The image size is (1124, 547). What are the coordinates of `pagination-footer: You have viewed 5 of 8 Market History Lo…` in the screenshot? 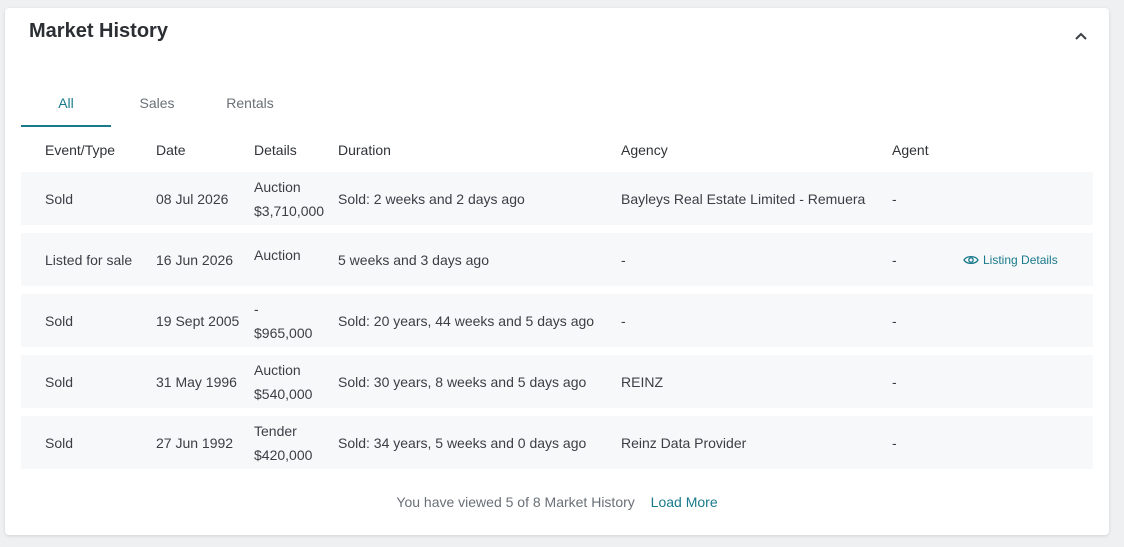 It's located at (557, 502).